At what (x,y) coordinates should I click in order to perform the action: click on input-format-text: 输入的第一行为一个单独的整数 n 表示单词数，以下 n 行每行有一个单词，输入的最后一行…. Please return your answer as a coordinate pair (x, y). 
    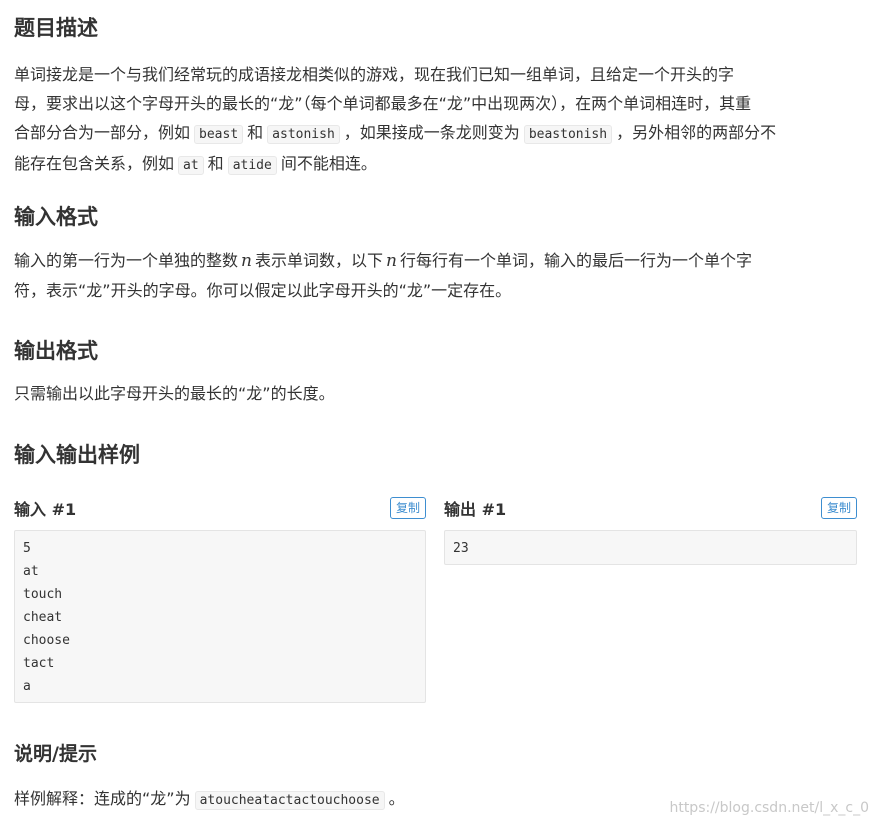
    Looking at the image, I should click on (440, 275).